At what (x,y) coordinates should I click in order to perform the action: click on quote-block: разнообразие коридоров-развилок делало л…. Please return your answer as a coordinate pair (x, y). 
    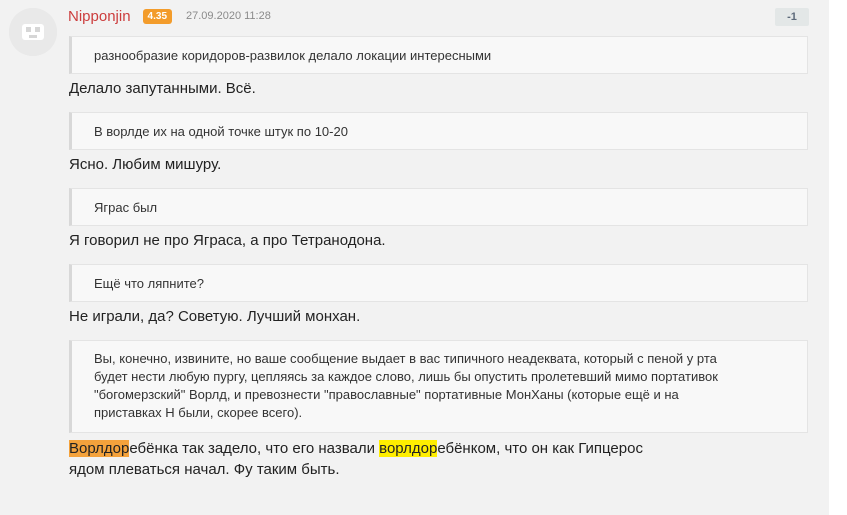
    Looking at the image, I should click on (438, 55).